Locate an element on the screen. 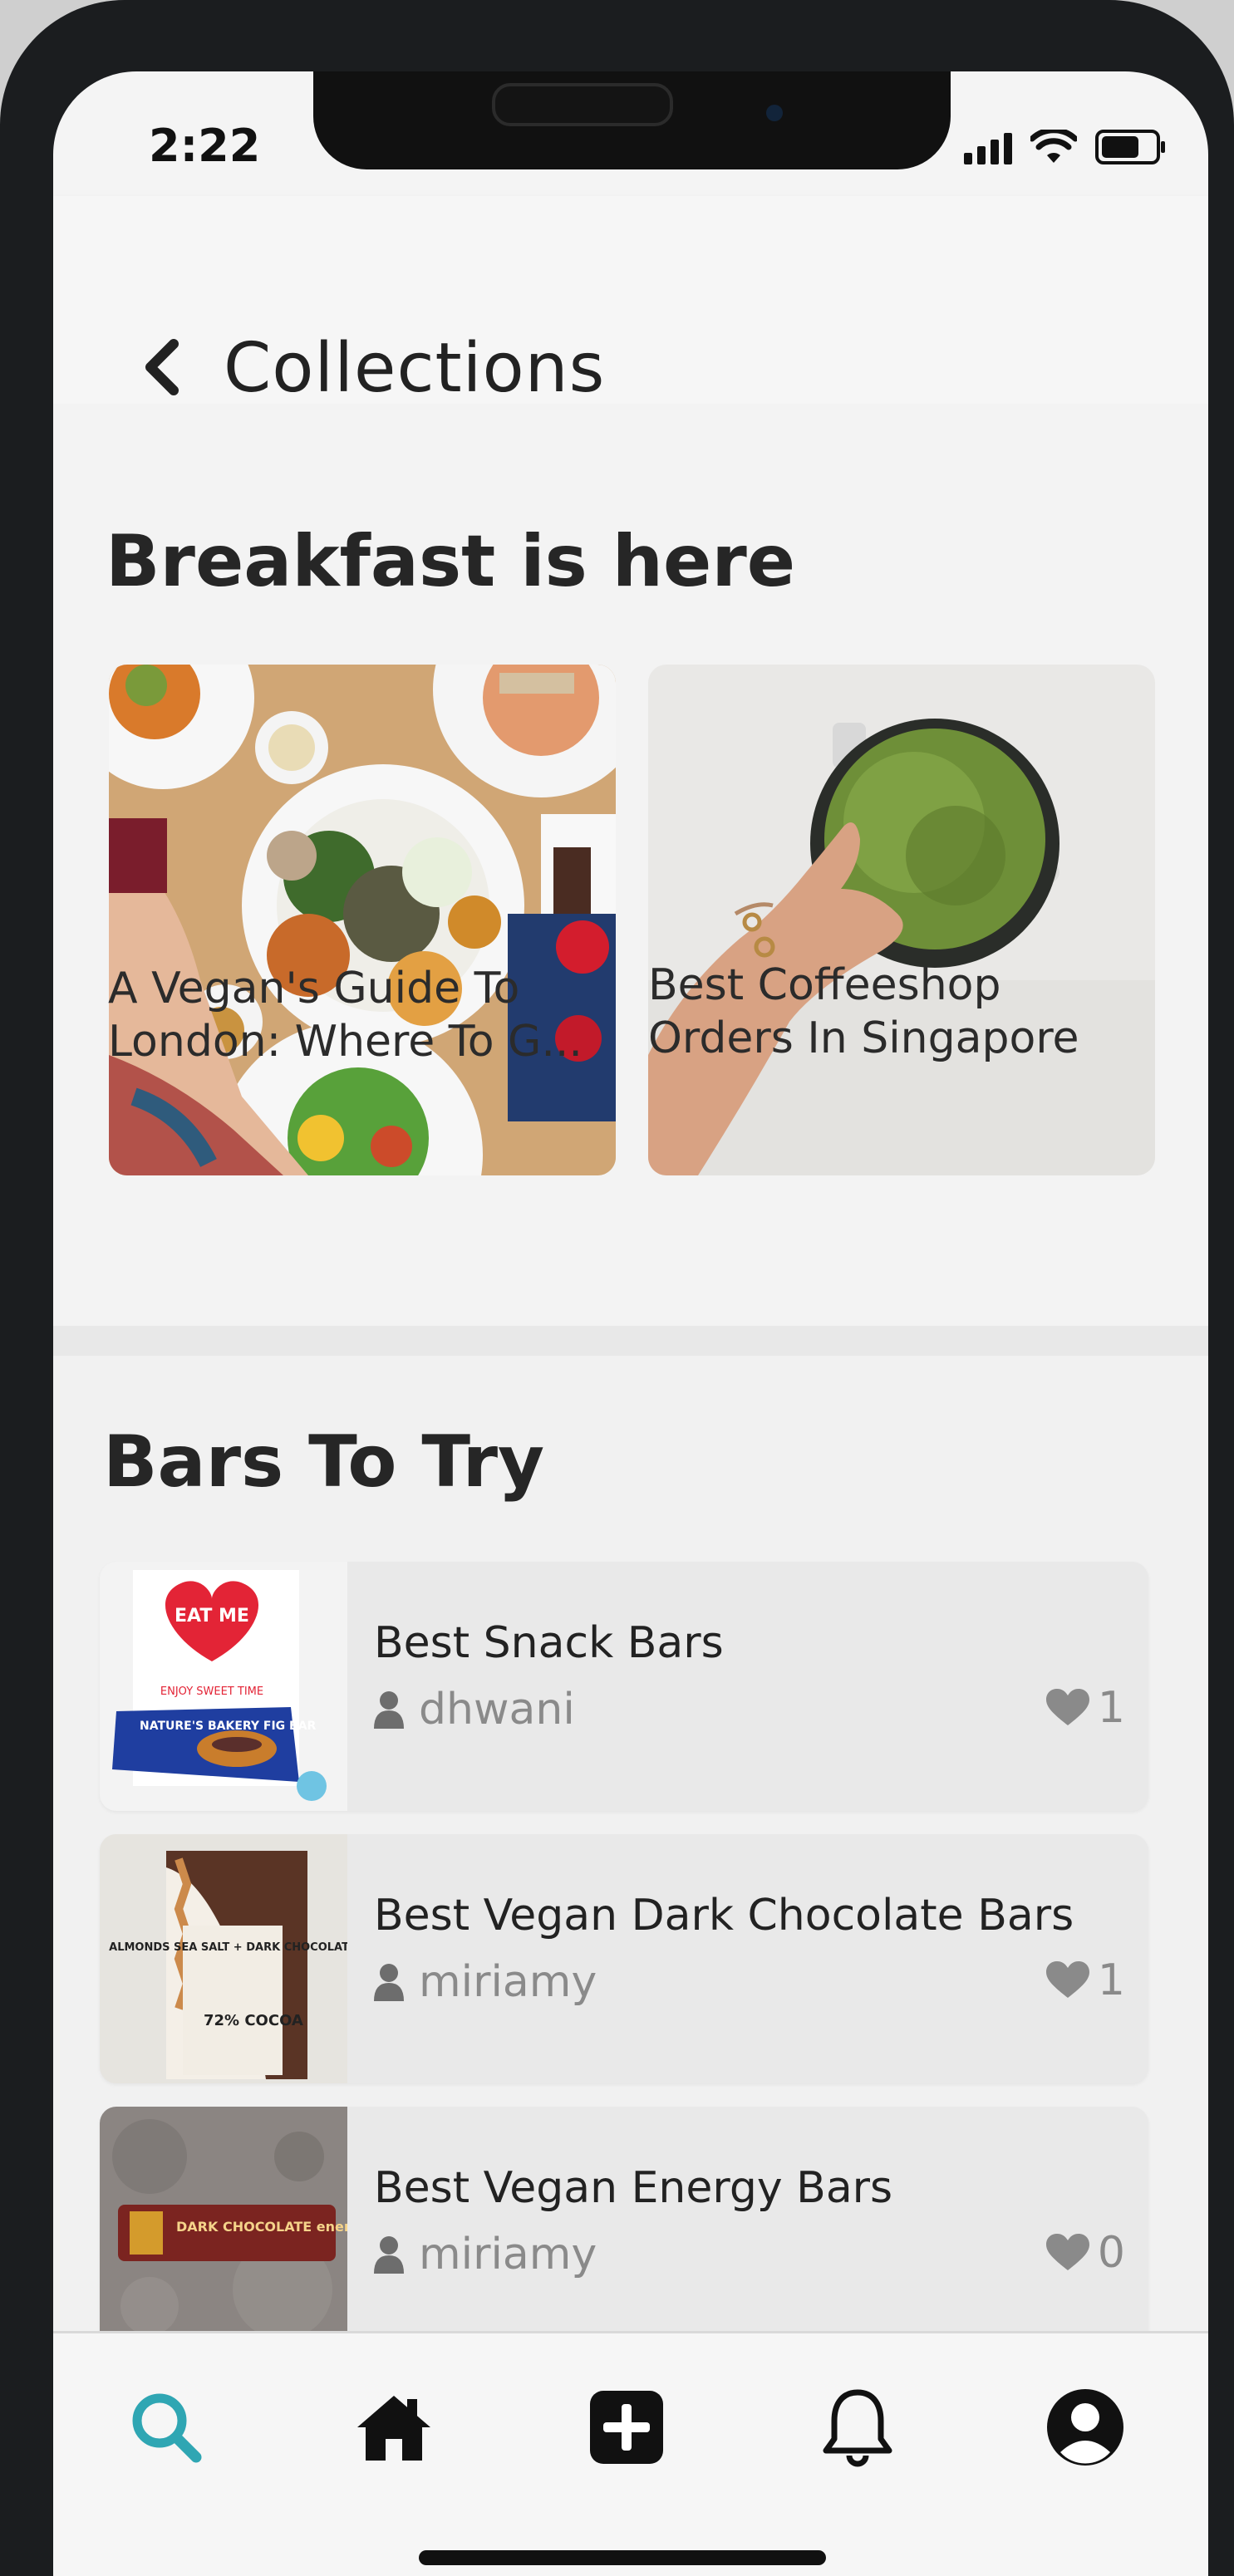 This screenshot has height=2576, width=1234. food-photo is located at coordinates (362, 920).